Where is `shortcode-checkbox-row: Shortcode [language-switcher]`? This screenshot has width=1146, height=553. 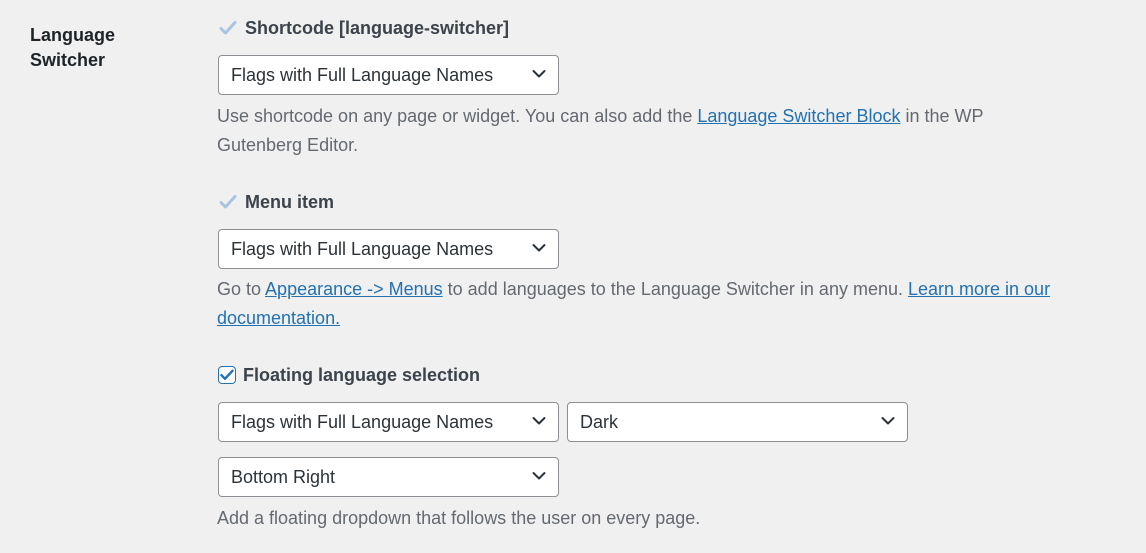 shortcode-checkbox-row: Shortcode [language-switcher] is located at coordinates (363, 28).